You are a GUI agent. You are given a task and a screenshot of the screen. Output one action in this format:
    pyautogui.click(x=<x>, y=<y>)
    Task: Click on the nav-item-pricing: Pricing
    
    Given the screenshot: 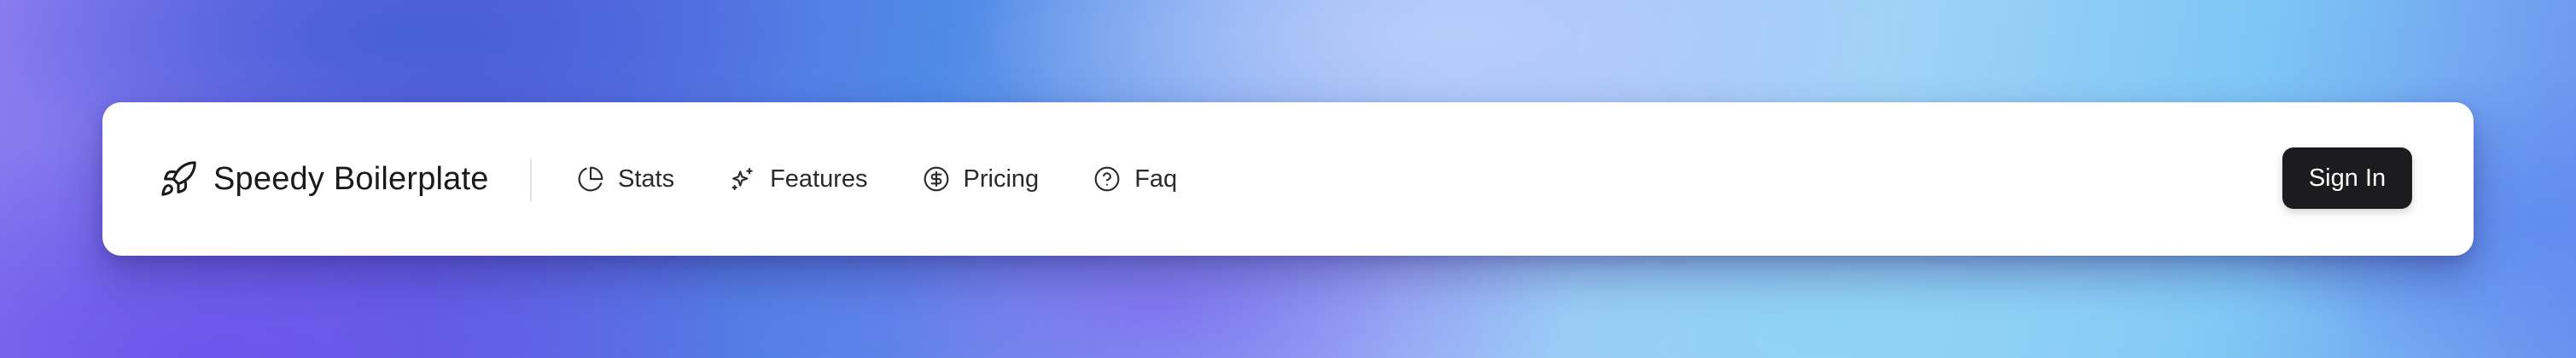 What is the action you would take?
    pyautogui.click(x=981, y=179)
    